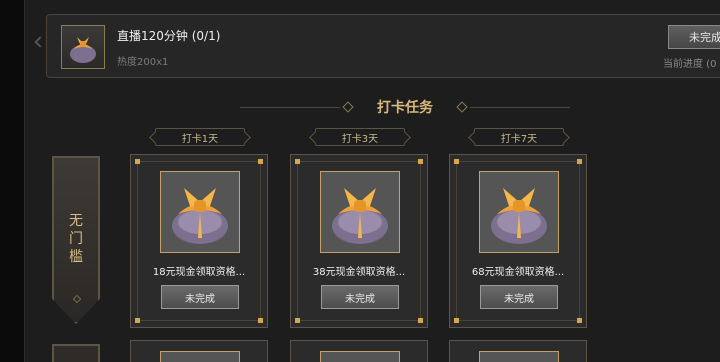 Image resolution: width=720 pixels, height=362 pixels. What do you see at coordinates (360, 137) in the screenshot?
I see `day-tag-3: 打卡3天` at bounding box center [360, 137].